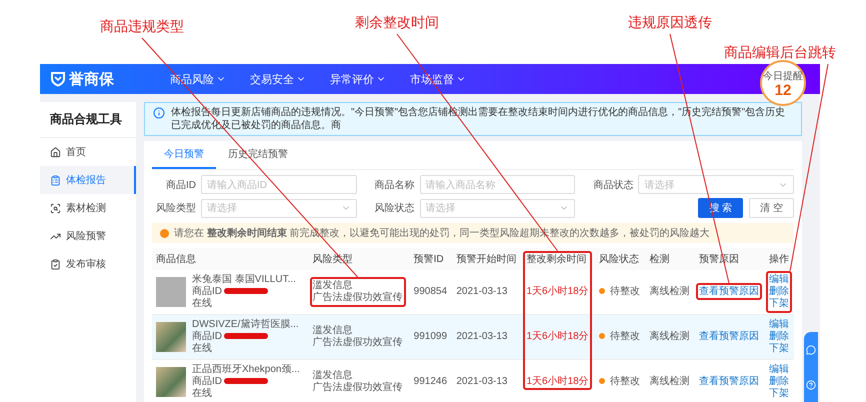 The height and width of the screenshot is (402, 866). Describe the element at coordinates (431, 259) in the screenshot. I see `column-header: 预警ID` at that location.